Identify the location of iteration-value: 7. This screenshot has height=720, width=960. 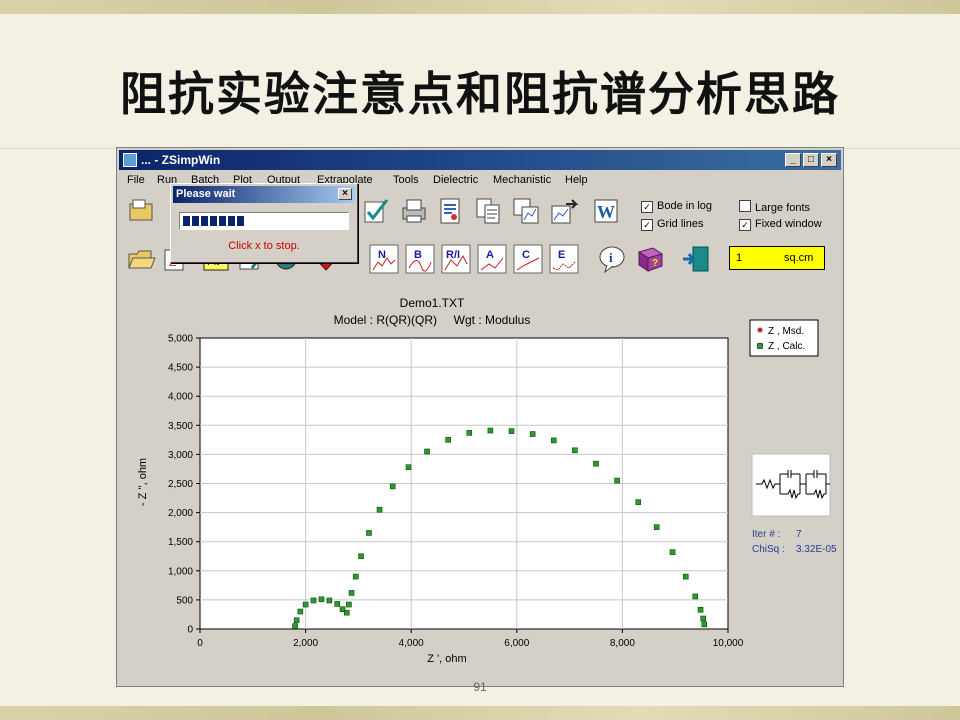
(799, 534).